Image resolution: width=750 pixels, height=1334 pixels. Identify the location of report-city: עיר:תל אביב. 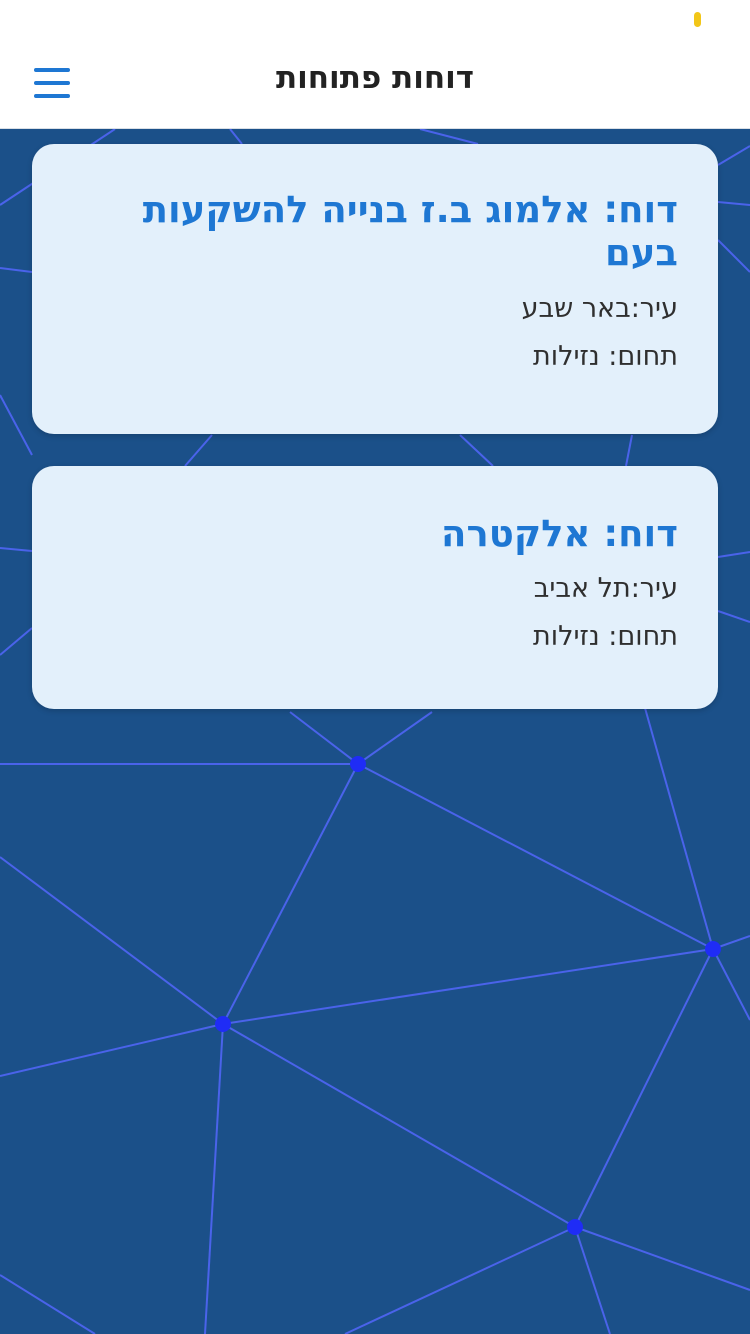
(605, 589).